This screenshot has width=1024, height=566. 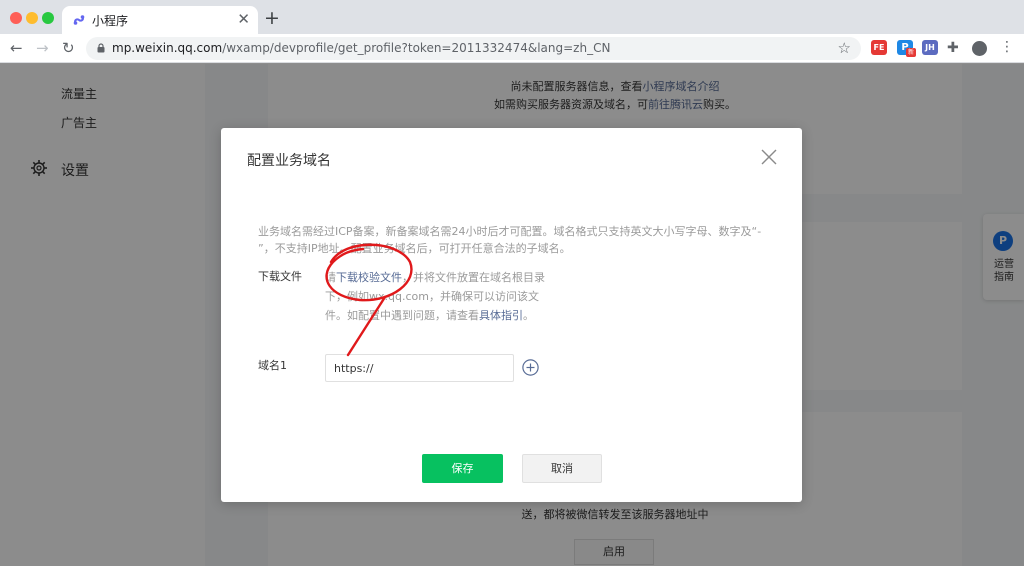 I want to click on close-icon, so click(x=769, y=157).